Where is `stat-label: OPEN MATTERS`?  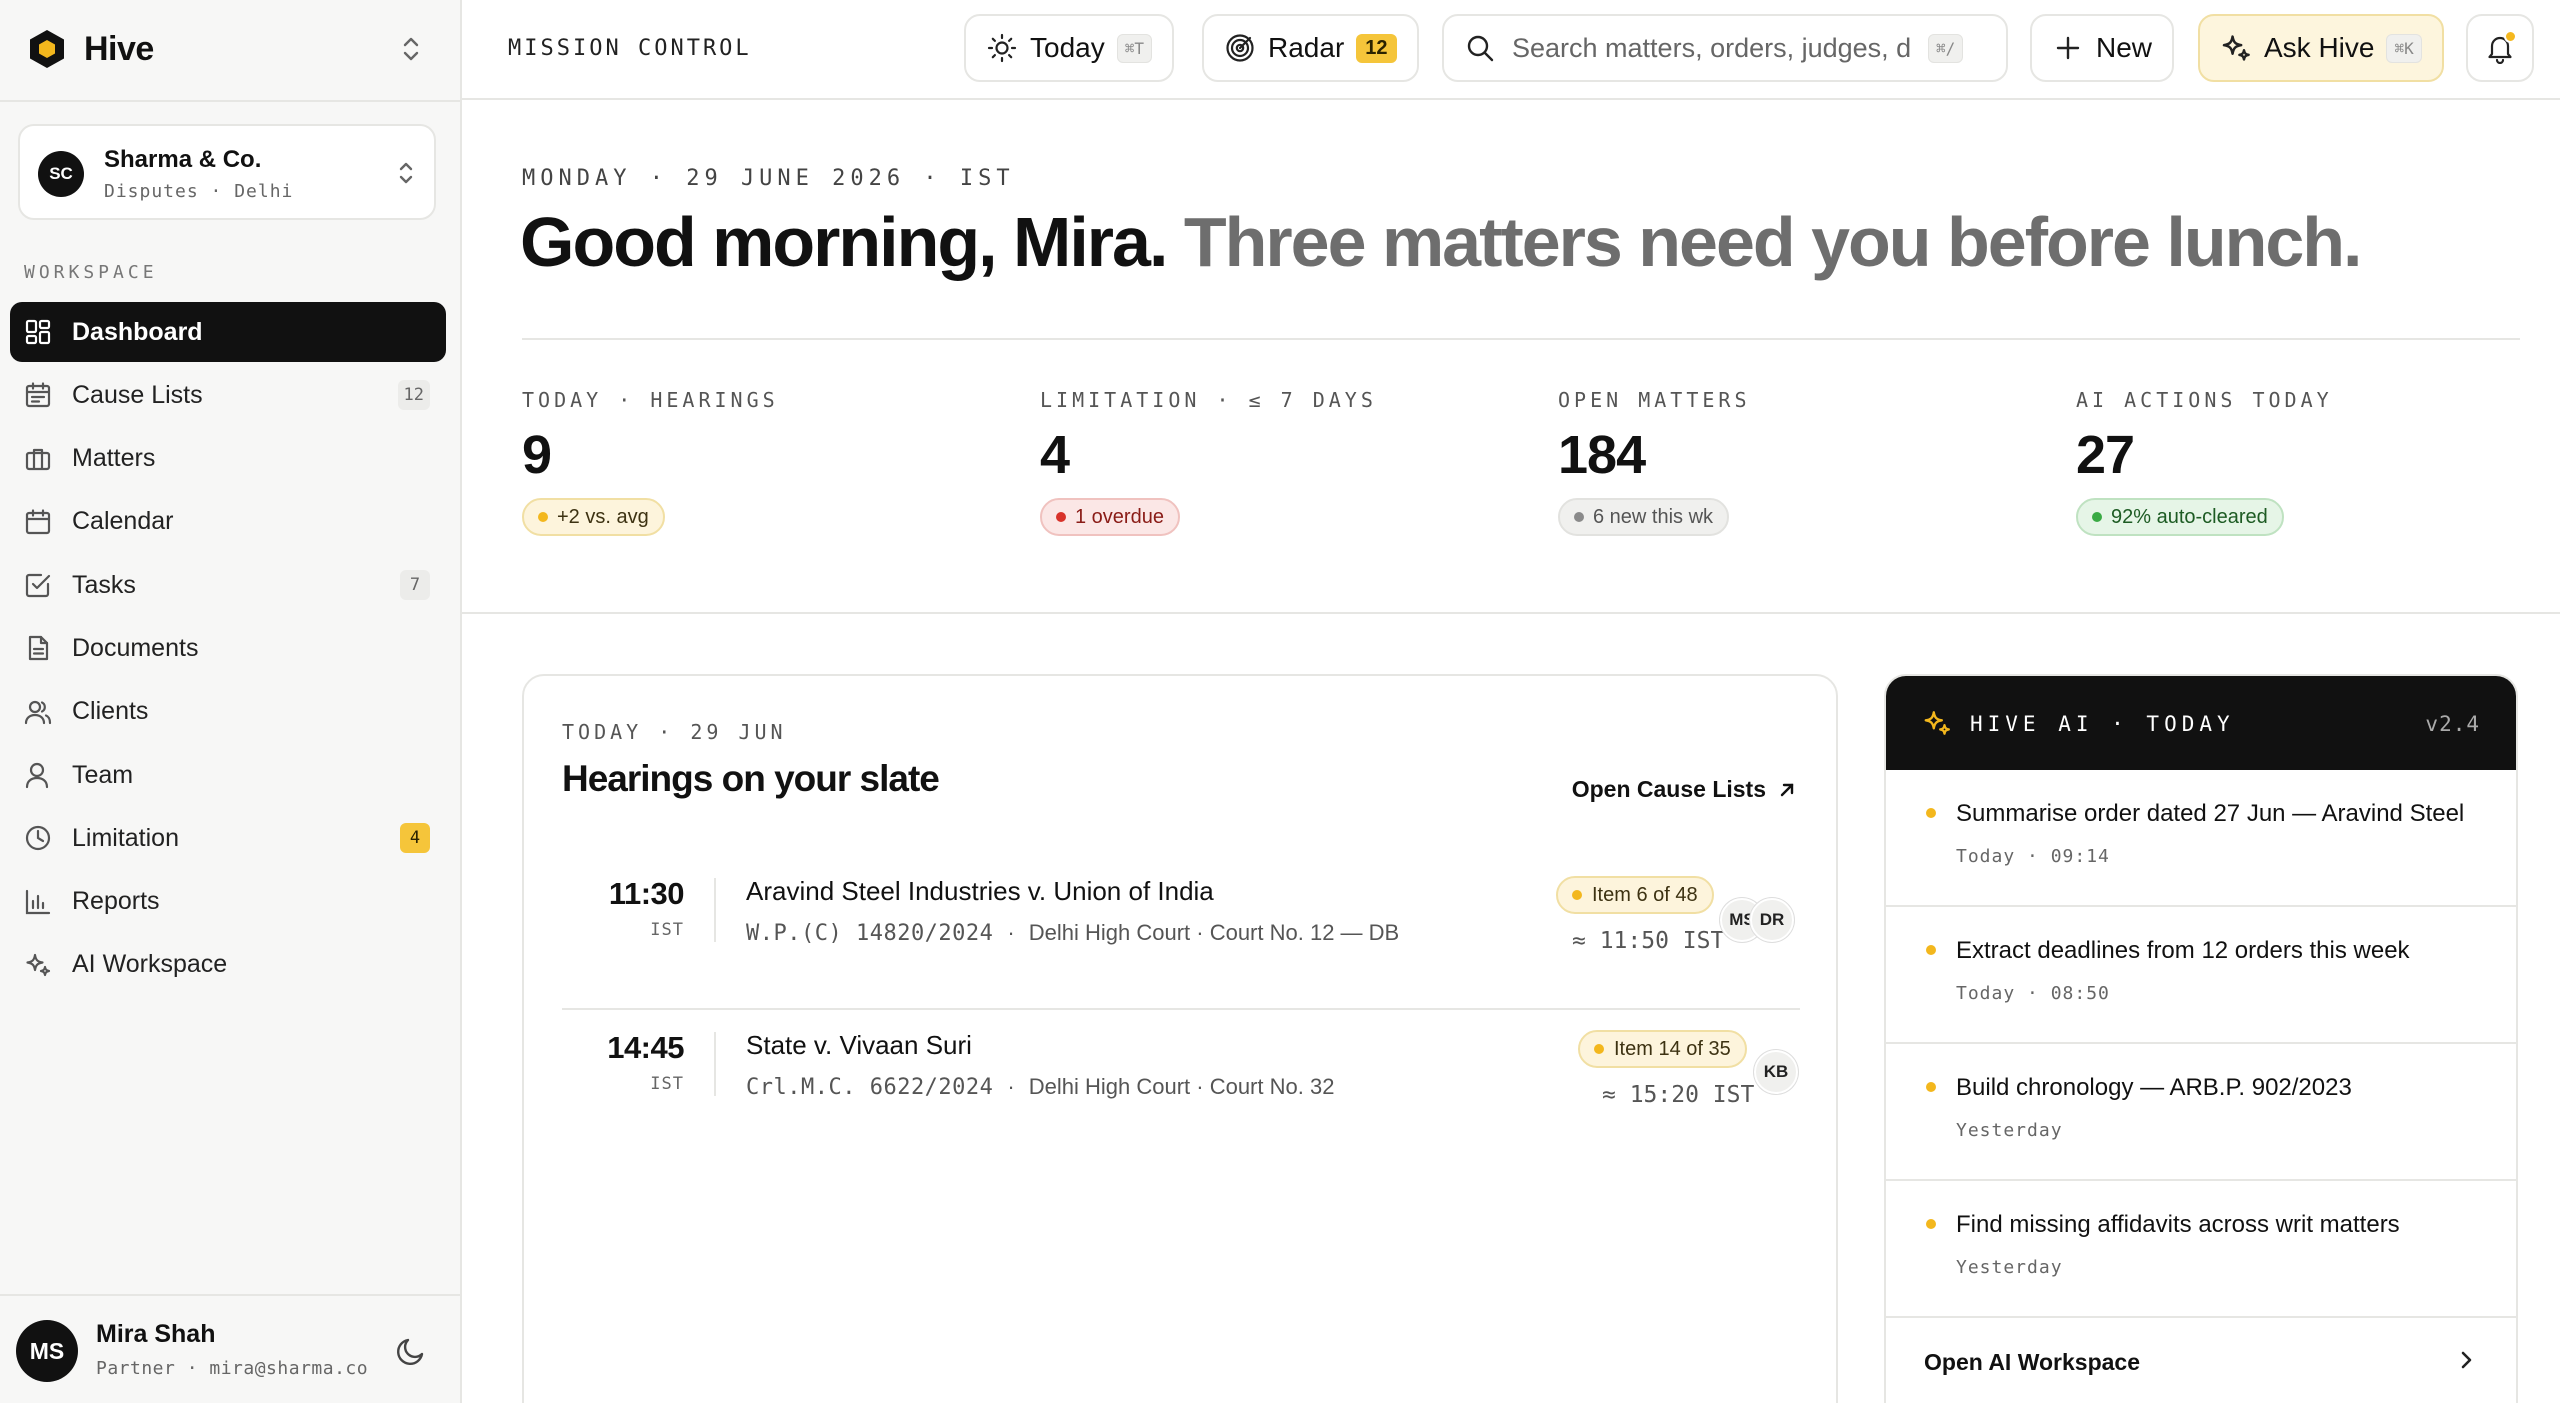
stat-label: OPEN MATTERS is located at coordinates (1654, 400).